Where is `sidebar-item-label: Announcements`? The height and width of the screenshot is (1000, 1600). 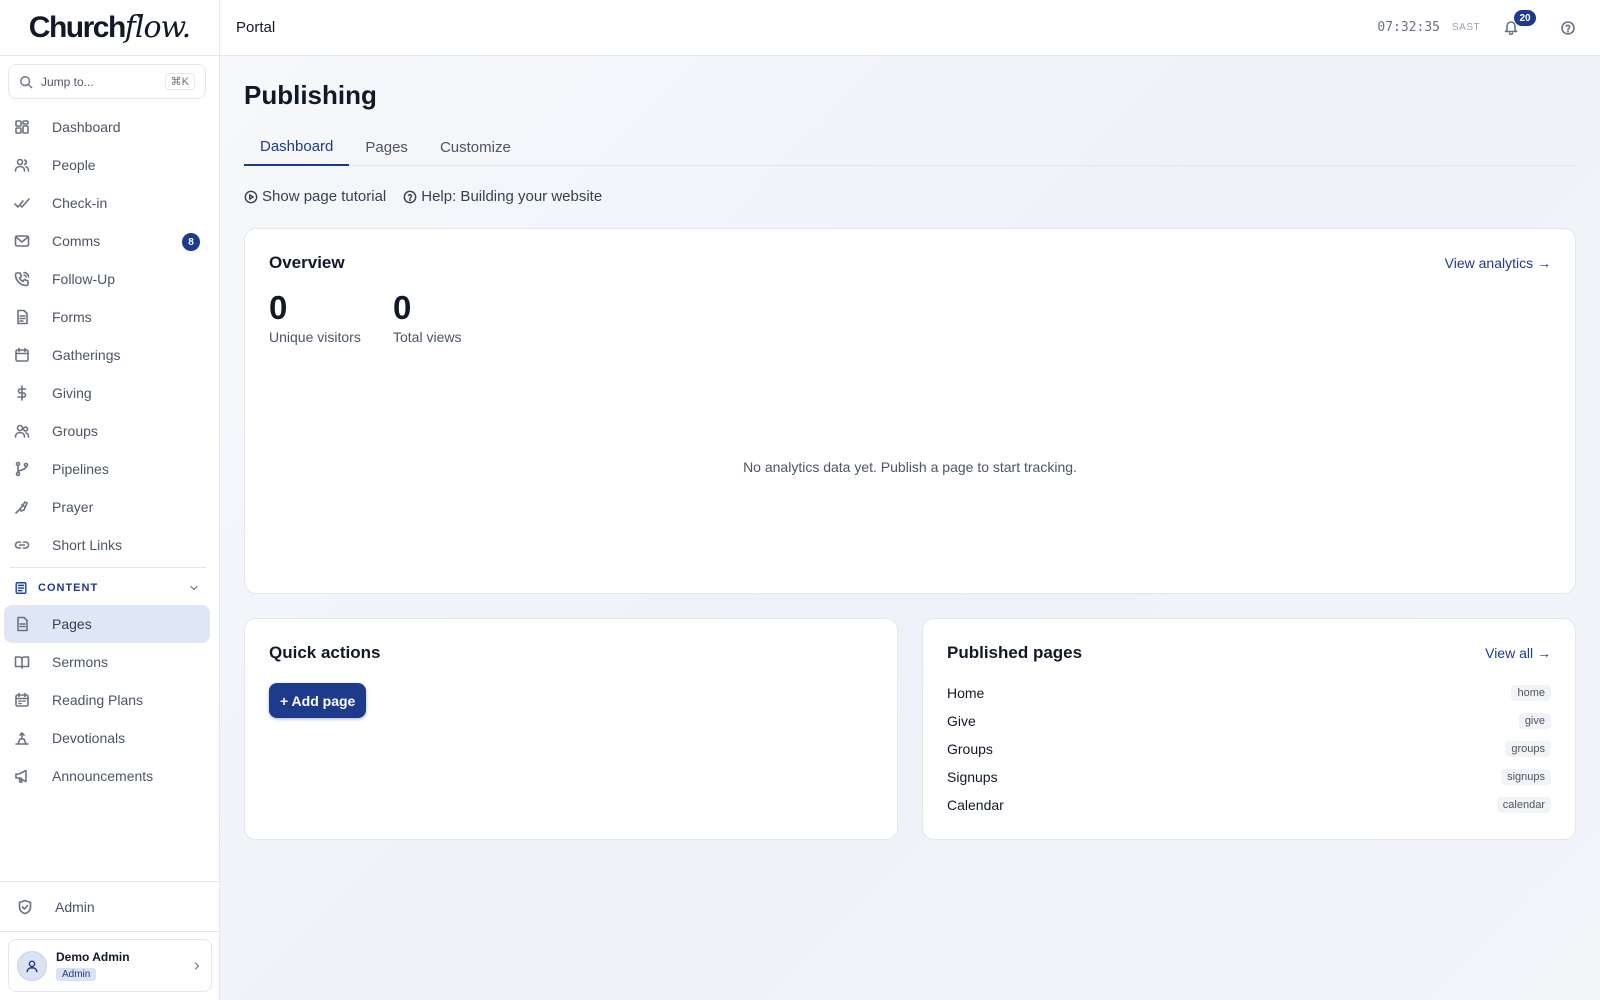 sidebar-item-label: Announcements is located at coordinates (103, 776).